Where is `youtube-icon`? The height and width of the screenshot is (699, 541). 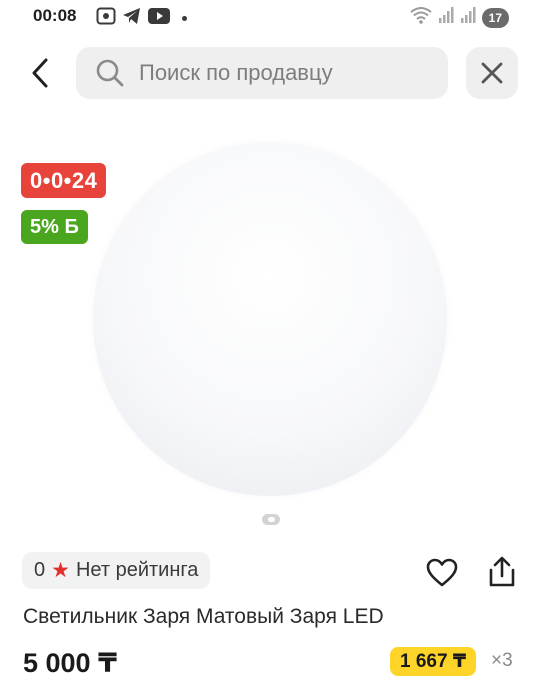
youtube-icon is located at coordinates (159, 18).